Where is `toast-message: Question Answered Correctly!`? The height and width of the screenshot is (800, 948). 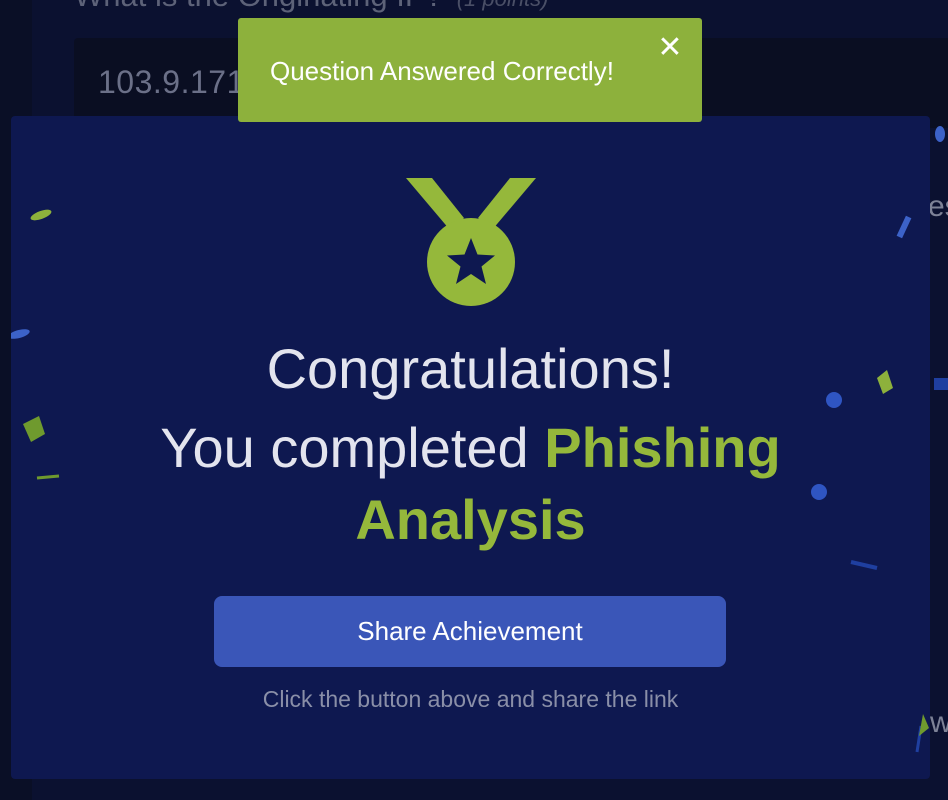
toast-message: Question Answered Correctly! is located at coordinates (442, 71).